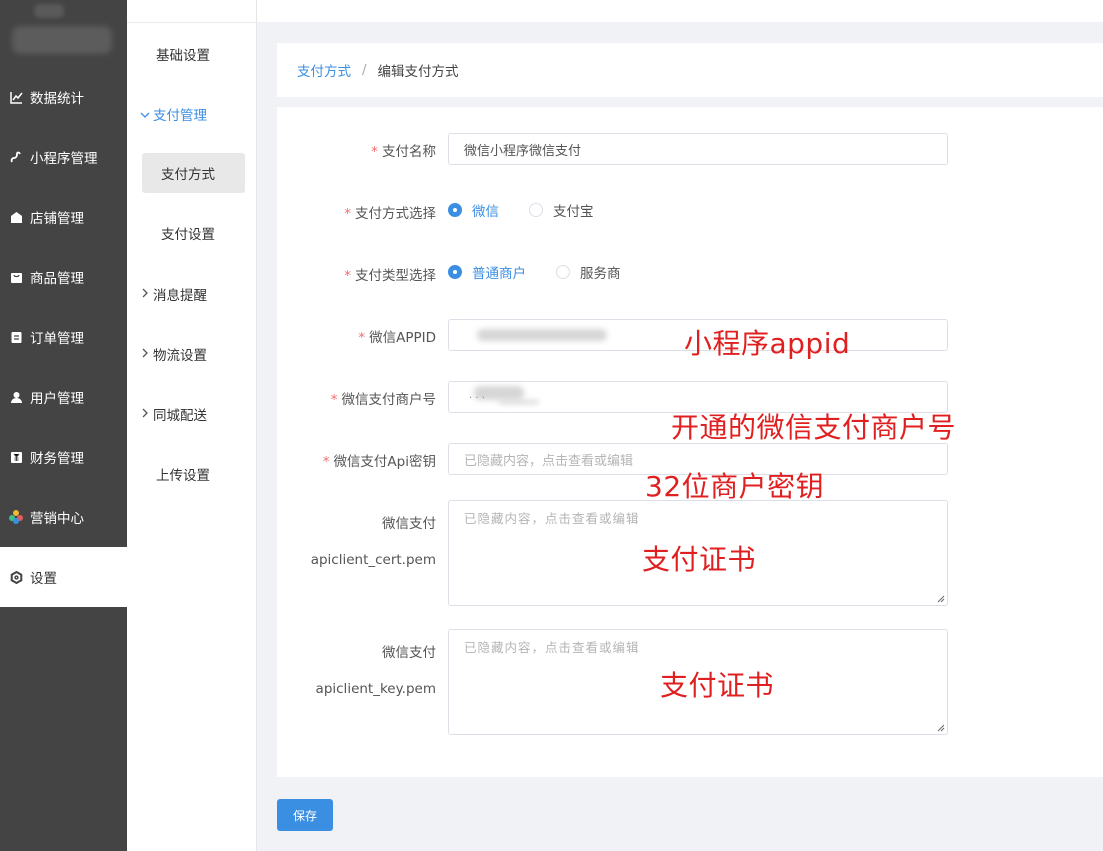 Image resolution: width=1103 pixels, height=851 pixels. Describe the element at coordinates (16, 397) in the screenshot. I see `user-icon` at that location.